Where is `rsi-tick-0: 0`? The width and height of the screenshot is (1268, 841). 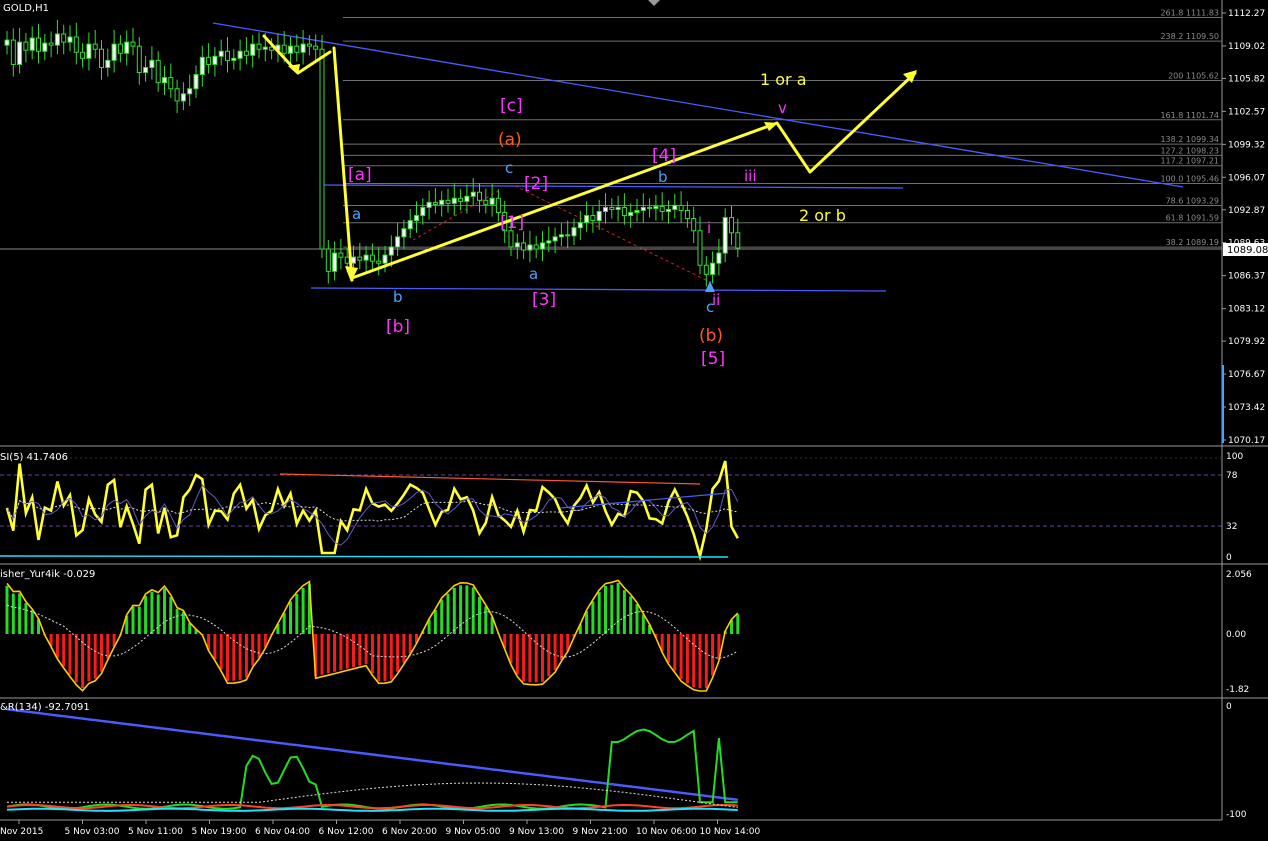
rsi-tick-0: 0 is located at coordinates (1229, 558).